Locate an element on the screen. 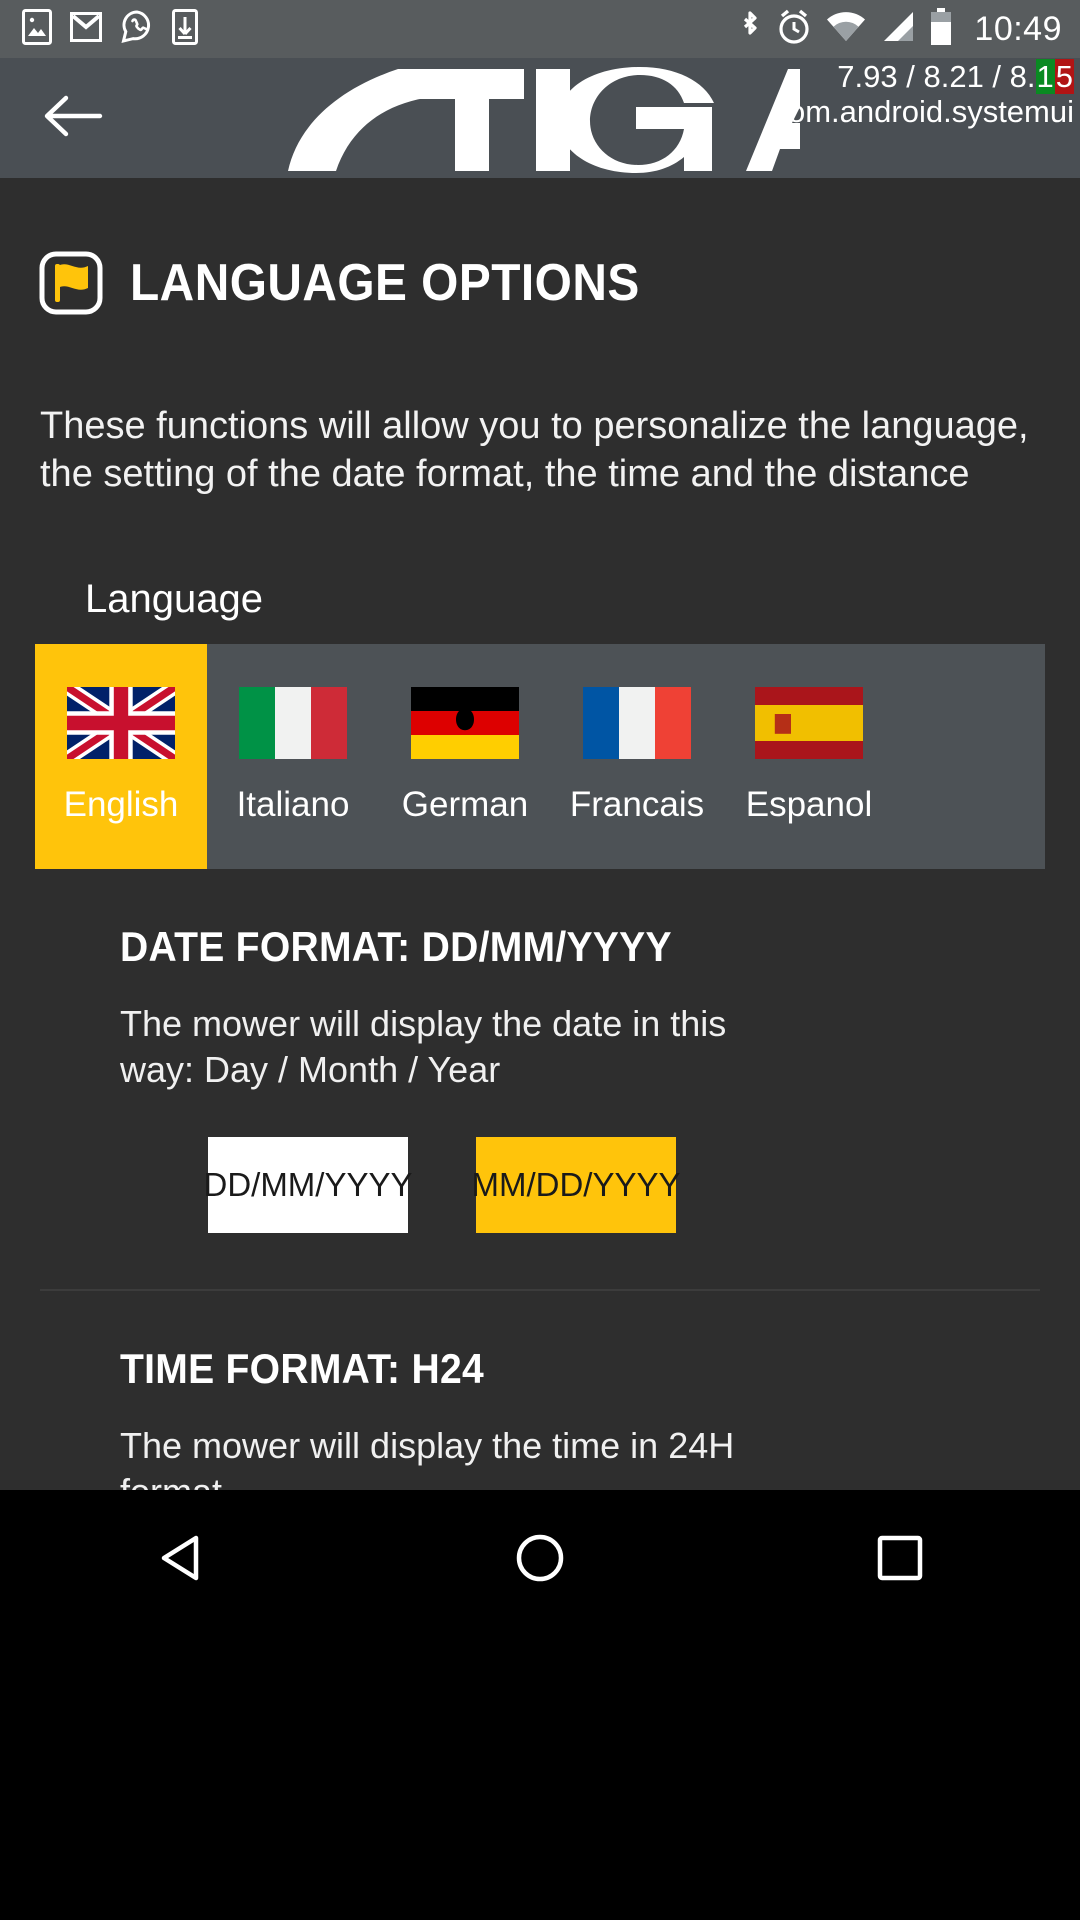 The width and height of the screenshot is (1080, 1920). nav-home-button is located at coordinates (540, 1560).